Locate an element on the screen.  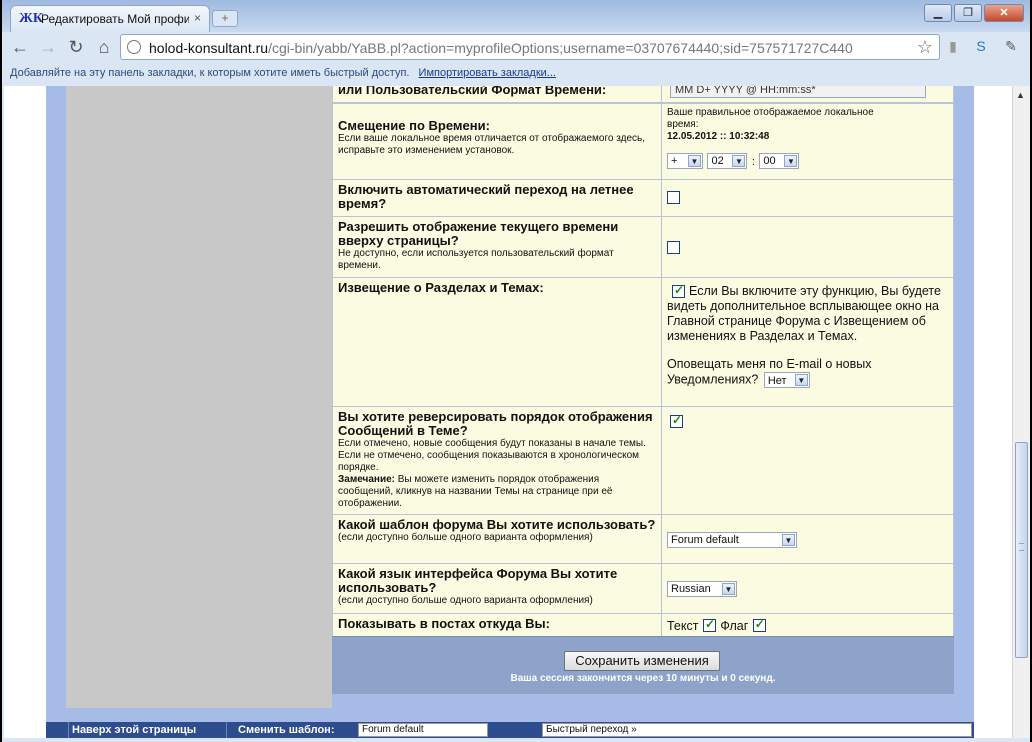
dst-checkbox is located at coordinates (673, 198).